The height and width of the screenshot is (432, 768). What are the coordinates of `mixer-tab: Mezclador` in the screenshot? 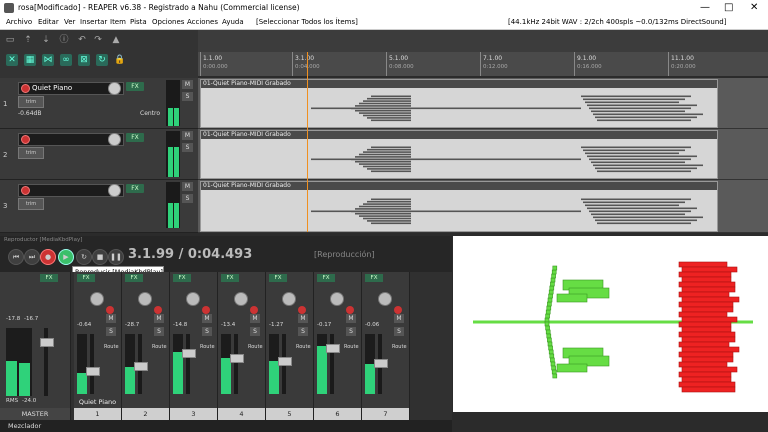 It's located at (24, 426).